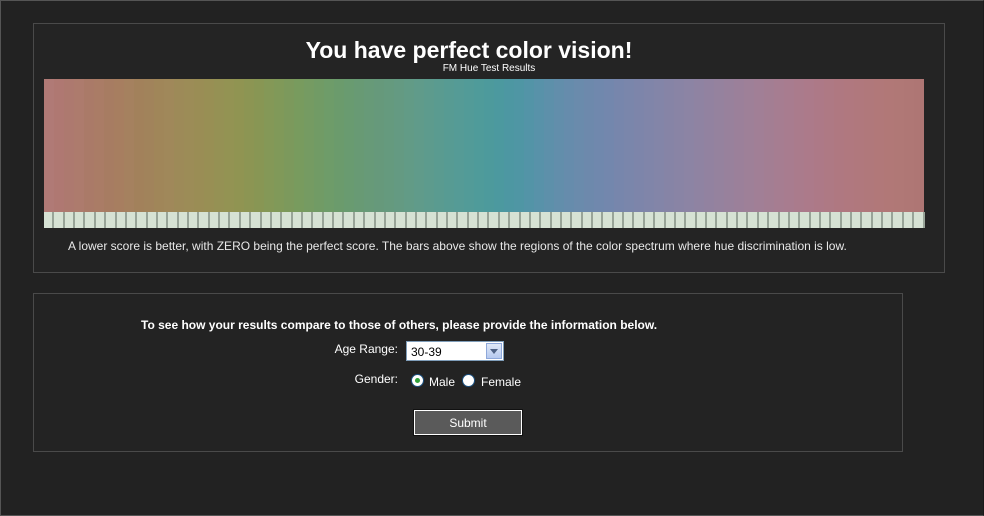 The width and height of the screenshot is (984, 516). What do you see at coordinates (469, 50) in the screenshot?
I see `result-title: You have perfect color vision!` at bounding box center [469, 50].